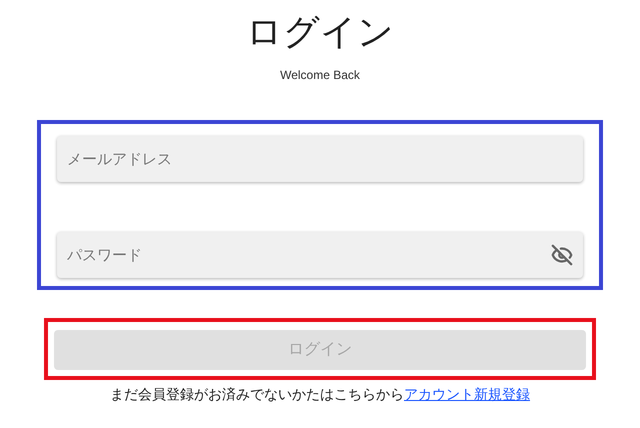 The height and width of the screenshot is (428, 640). What do you see at coordinates (320, 75) in the screenshot?
I see `subtitle: Welcome Back` at bounding box center [320, 75].